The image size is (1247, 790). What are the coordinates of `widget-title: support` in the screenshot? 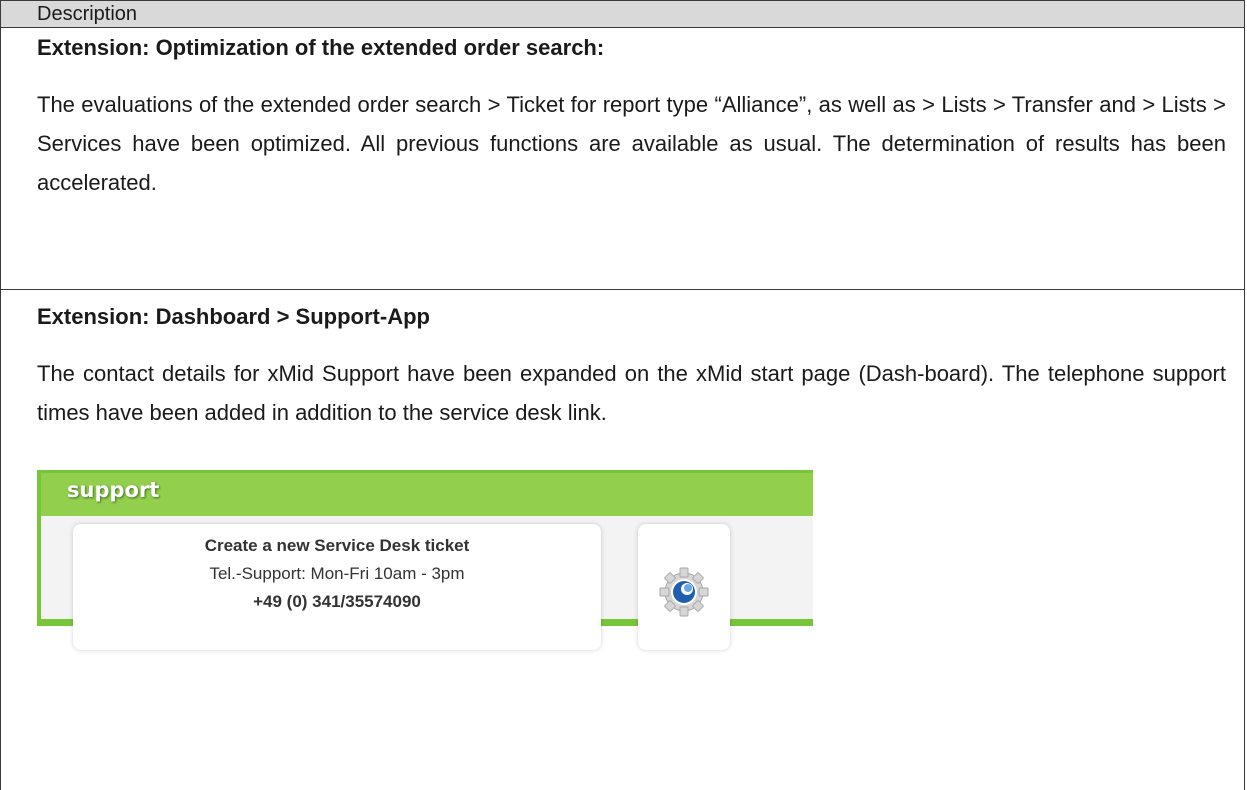 It's located at (113, 490).